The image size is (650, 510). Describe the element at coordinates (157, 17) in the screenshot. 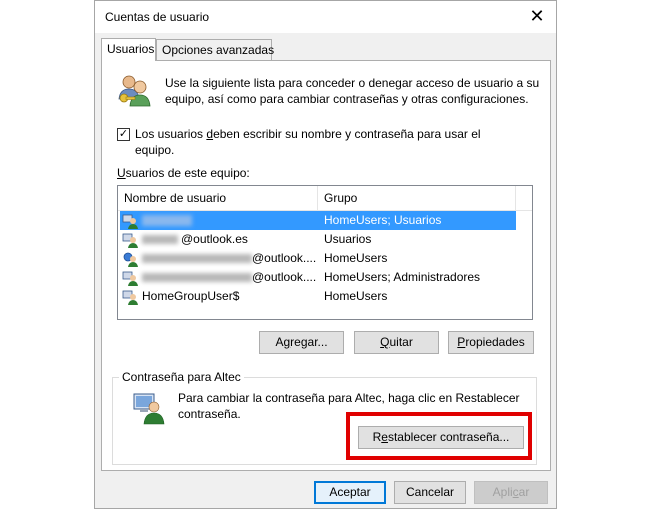

I see `window-title: Cuentas de usuario` at that location.